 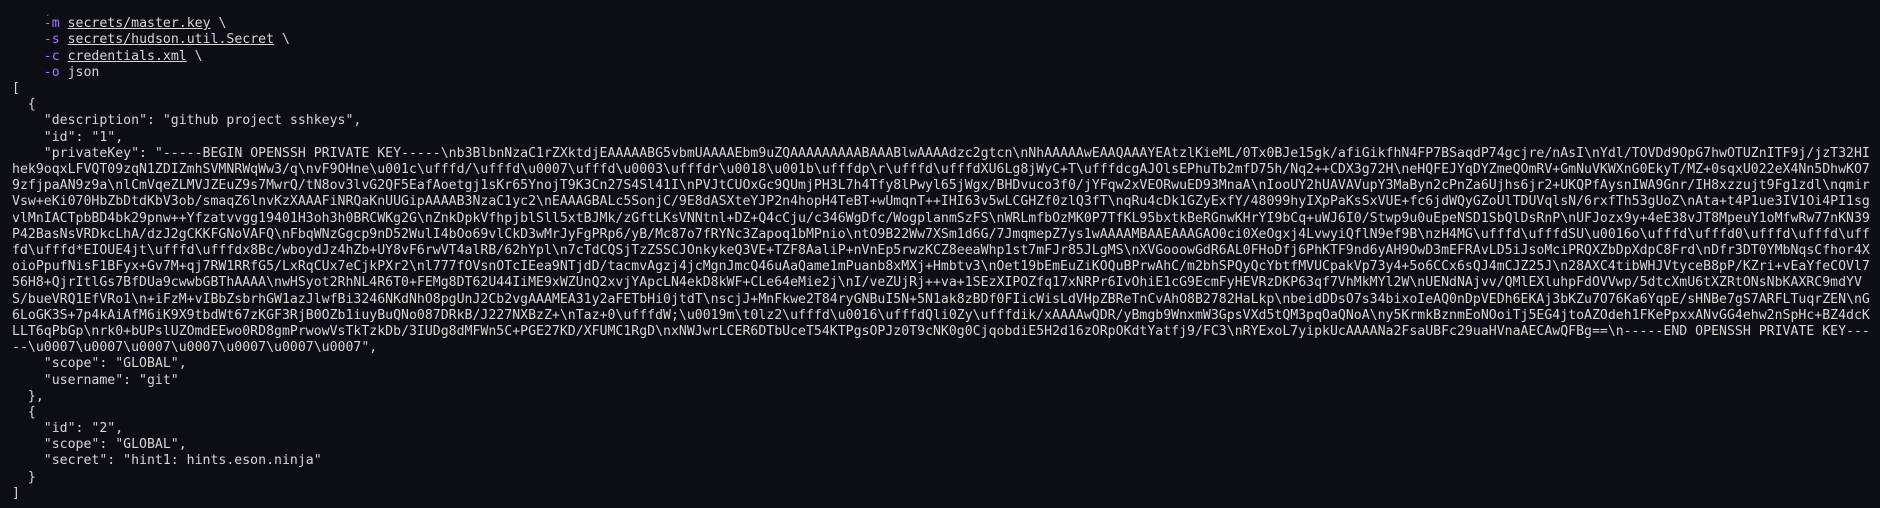 What do you see at coordinates (95, 380) in the screenshot?
I see `json-username: "username": "git"` at bounding box center [95, 380].